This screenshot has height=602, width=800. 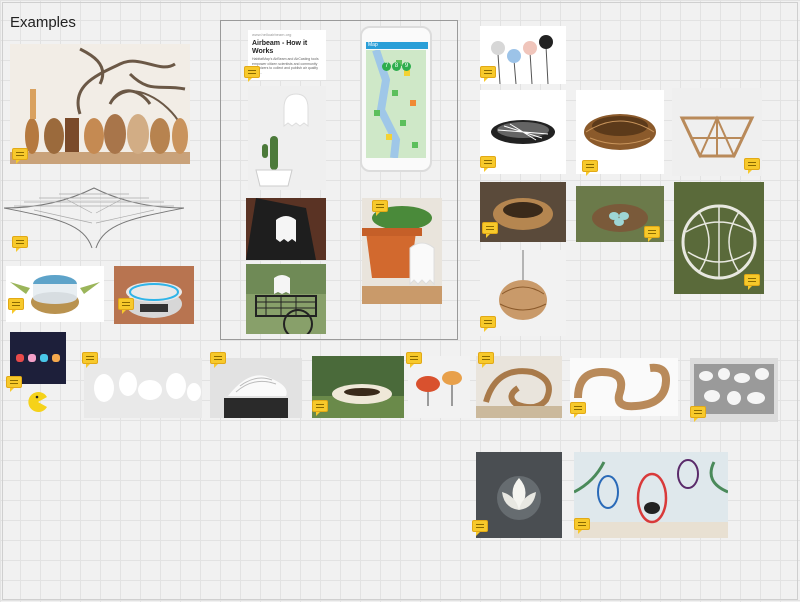 I want to click on spiral-shell-image, so click(x=519, y=387).